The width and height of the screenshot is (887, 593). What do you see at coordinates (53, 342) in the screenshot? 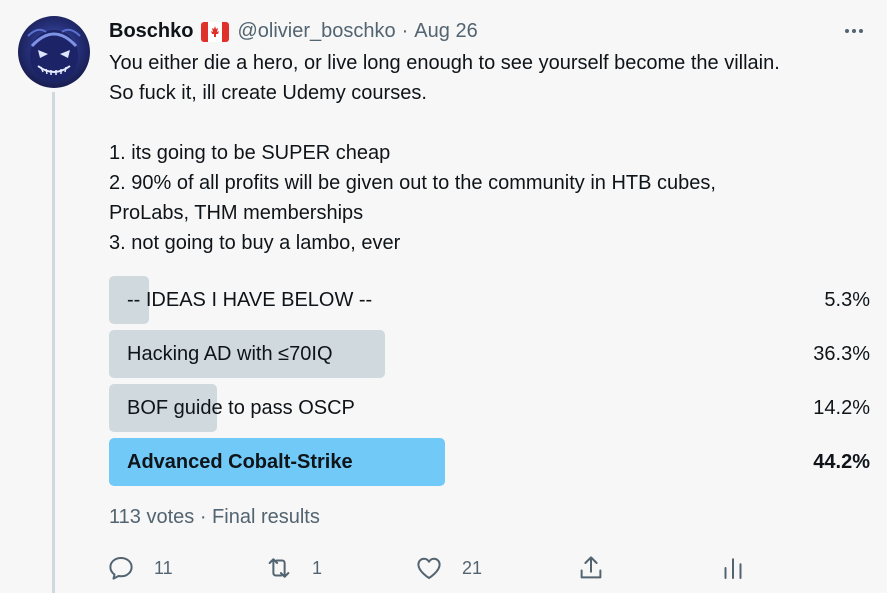
I see `thread-line` at bounding box center [53, 342].